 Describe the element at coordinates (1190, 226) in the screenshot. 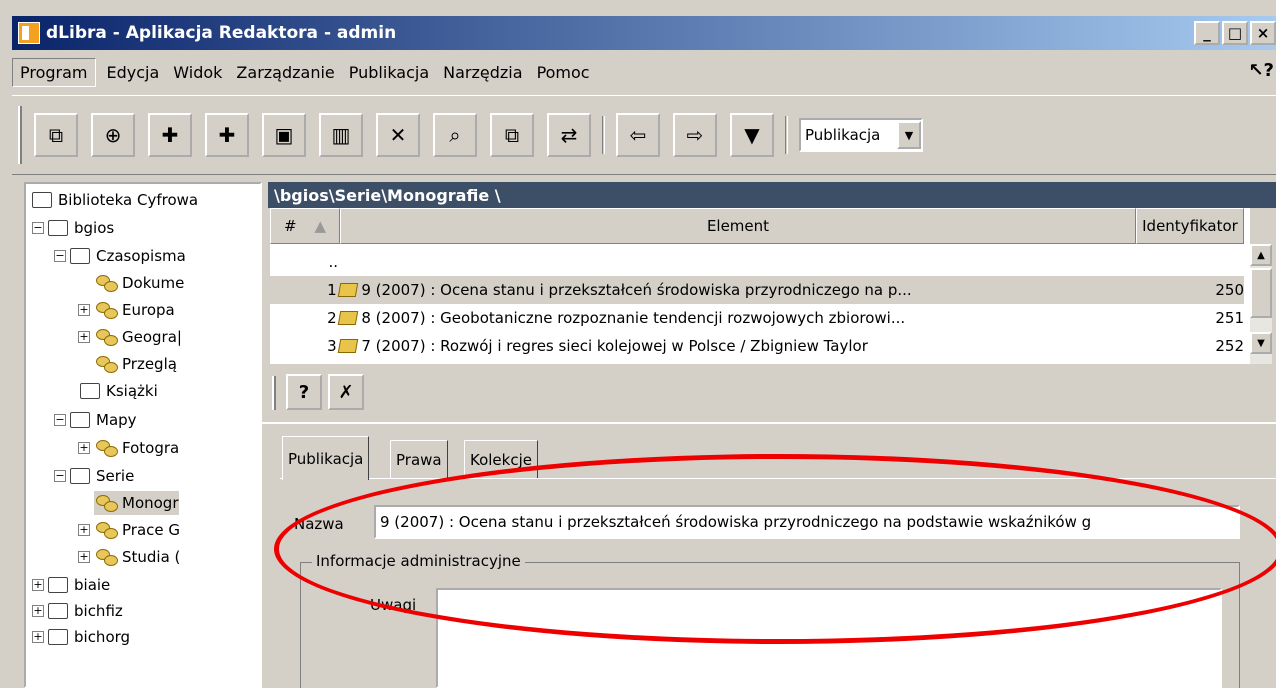

I see `column-identifier: Identyfikator` at that location.